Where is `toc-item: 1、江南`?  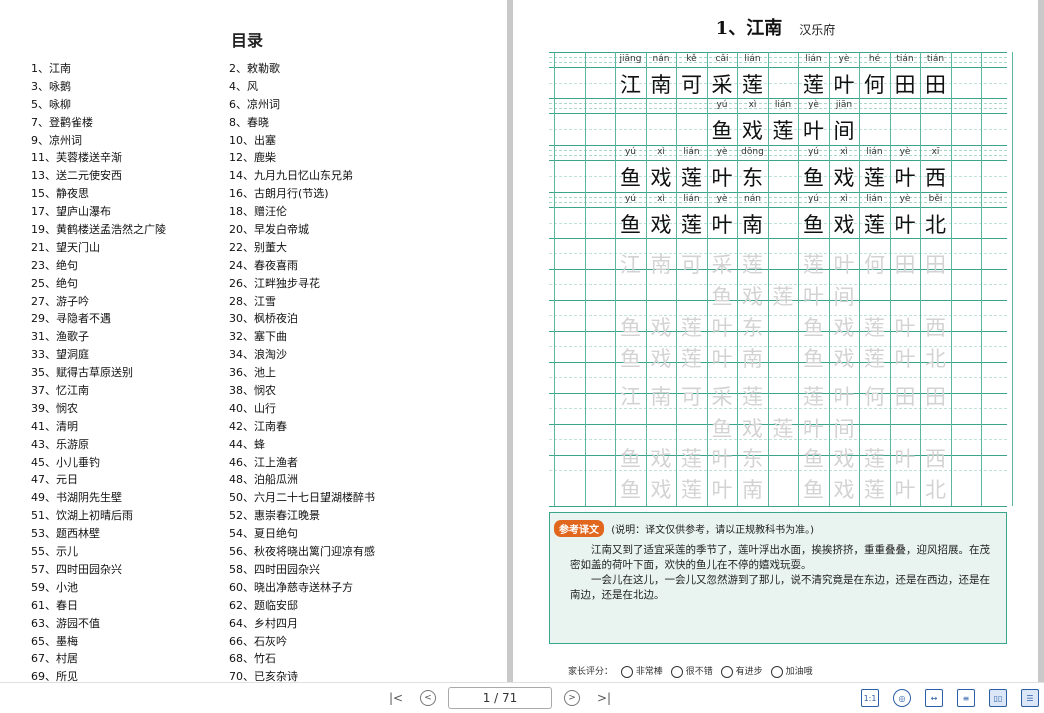
toc-item: 1、江南 is located at coordinates (130, 69).